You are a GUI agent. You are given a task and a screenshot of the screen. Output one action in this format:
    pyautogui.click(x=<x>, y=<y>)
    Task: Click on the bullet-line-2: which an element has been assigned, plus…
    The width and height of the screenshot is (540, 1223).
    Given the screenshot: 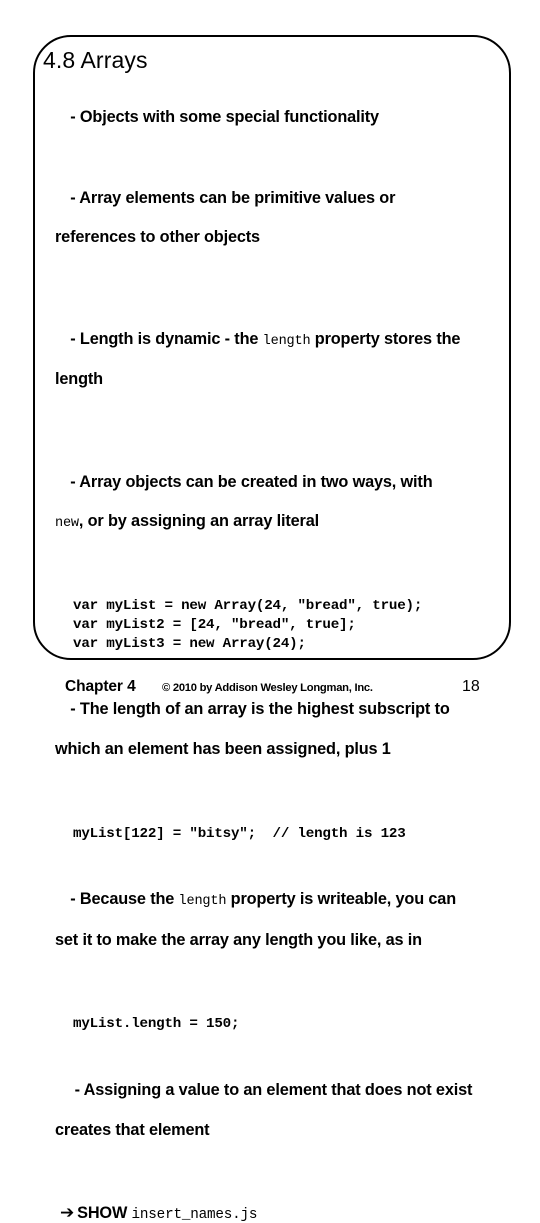 What is the action you would take?
    pyautogui.click(x=223, y=749)
    